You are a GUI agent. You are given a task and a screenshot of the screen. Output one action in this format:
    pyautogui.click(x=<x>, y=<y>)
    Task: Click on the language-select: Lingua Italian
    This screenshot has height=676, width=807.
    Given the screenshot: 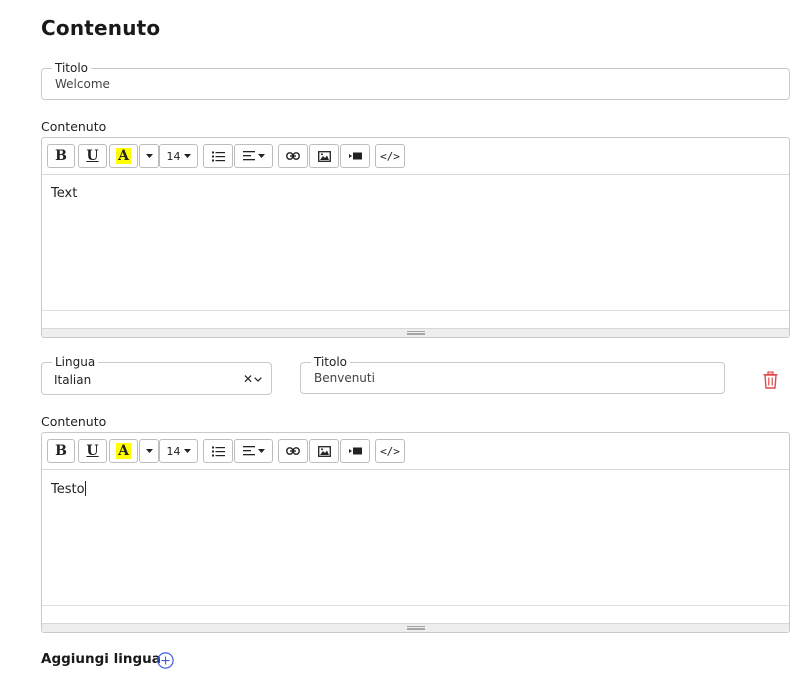 What is the action you would take?
    pyautogui.click(x=156, y=375)
    